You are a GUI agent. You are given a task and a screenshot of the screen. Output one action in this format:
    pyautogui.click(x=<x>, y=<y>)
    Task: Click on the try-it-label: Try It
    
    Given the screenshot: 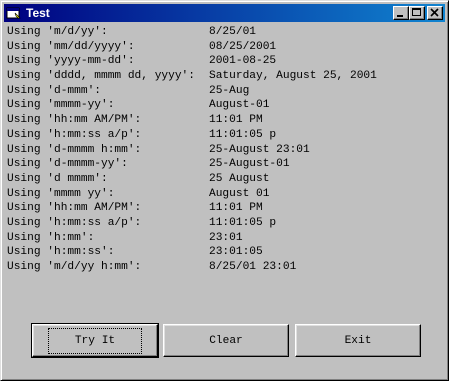 What is the action you would take?
    pyautogui.click(x=95, y=340)
    